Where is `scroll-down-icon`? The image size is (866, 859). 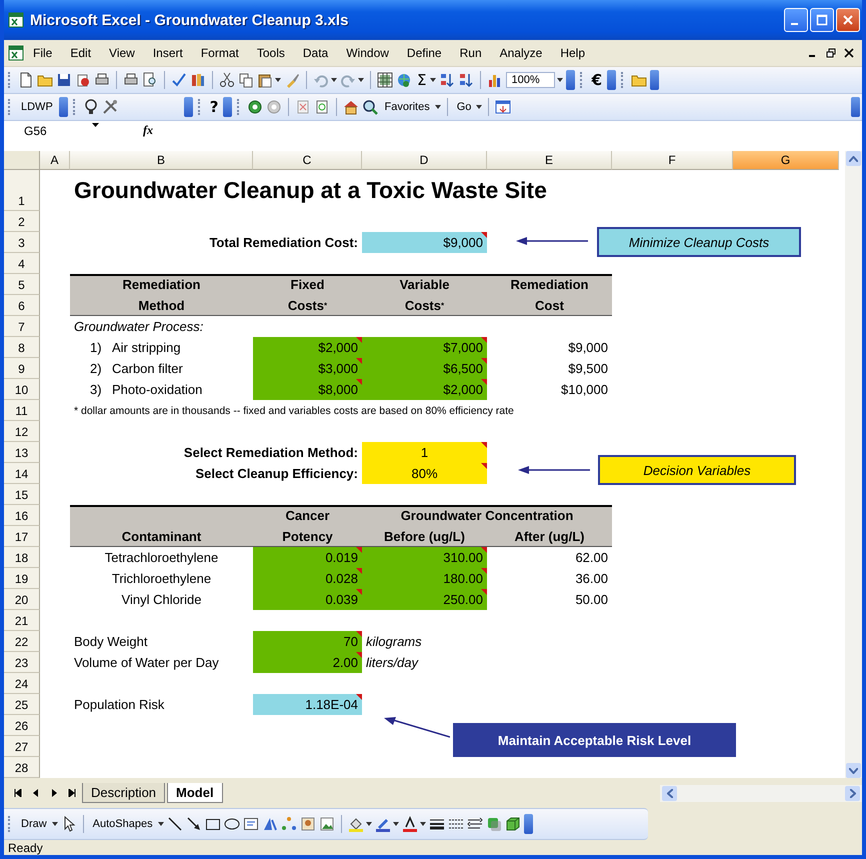 scroll-down-icon is located at coordinates (853, 770).